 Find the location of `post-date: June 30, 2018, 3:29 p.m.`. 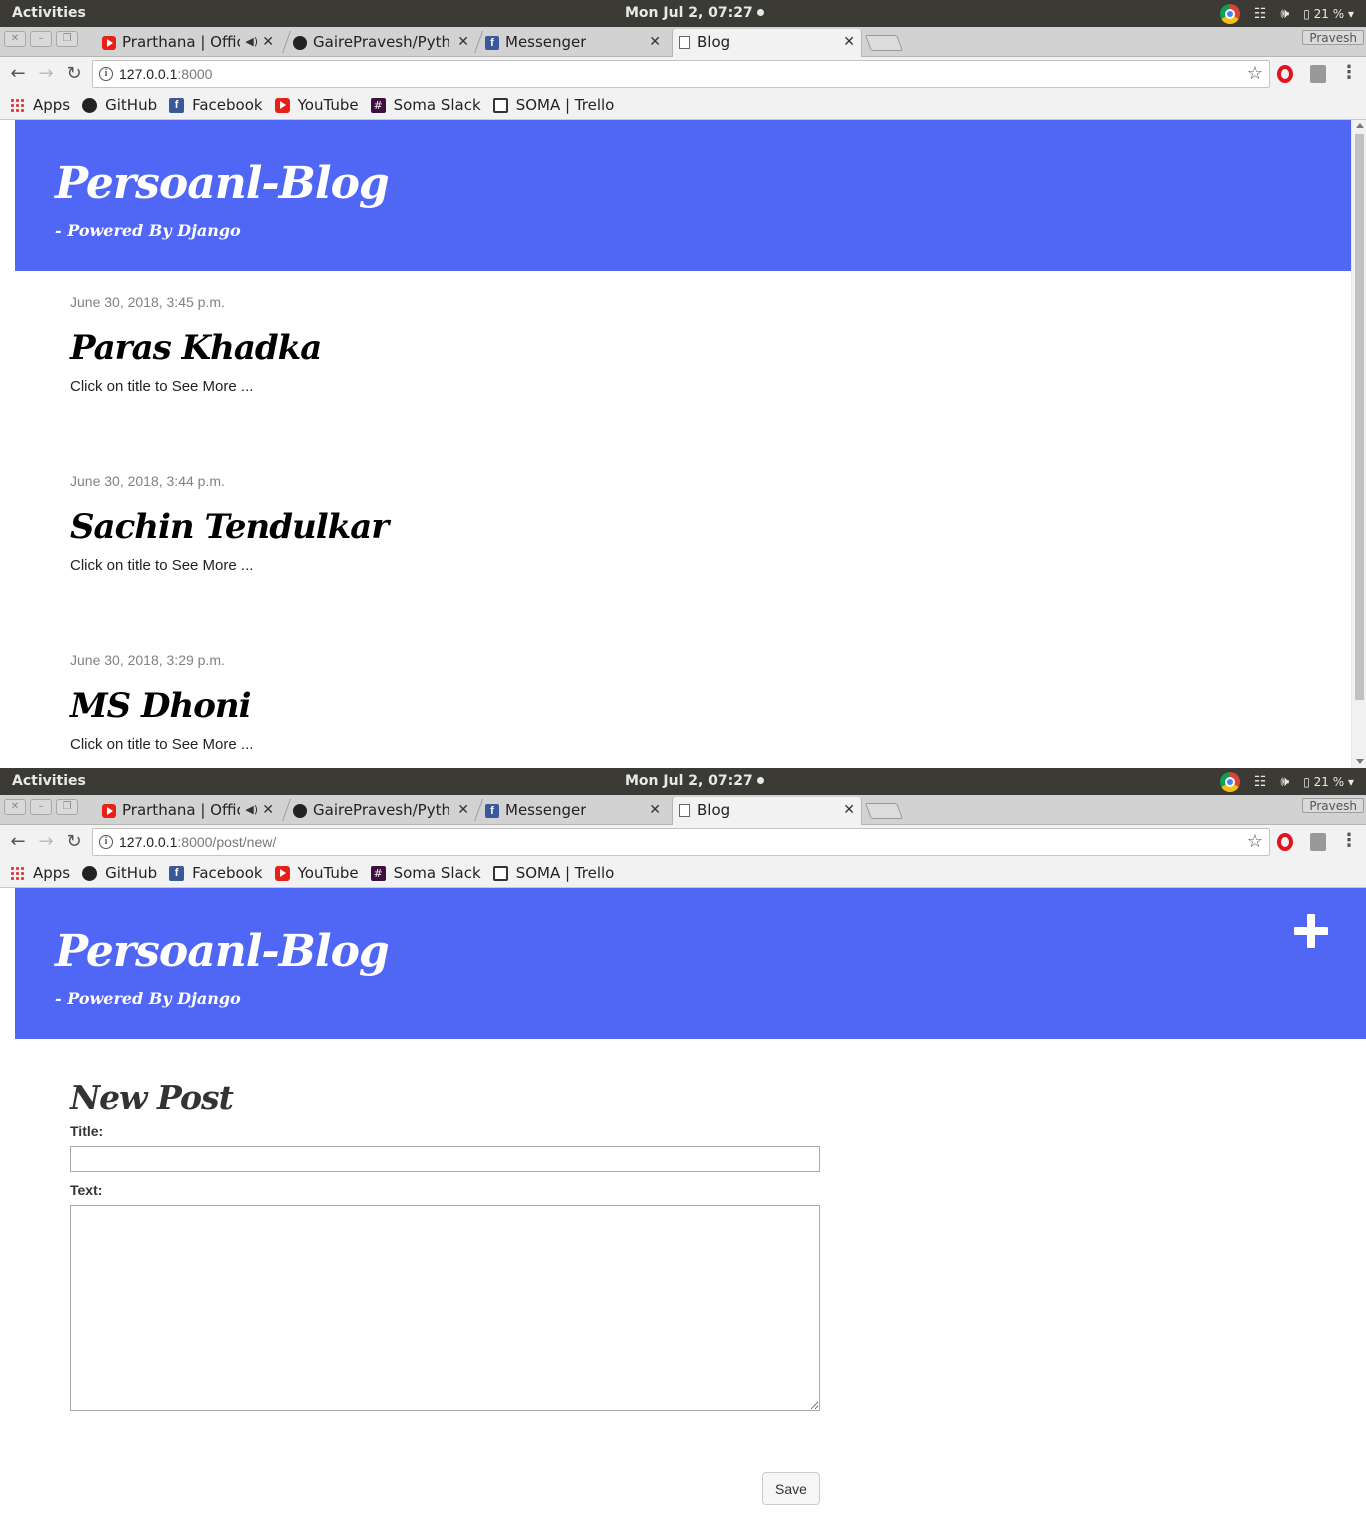

post-date: June 30, 2018, 3:29 p.m. is located at coordinates (147, 660).